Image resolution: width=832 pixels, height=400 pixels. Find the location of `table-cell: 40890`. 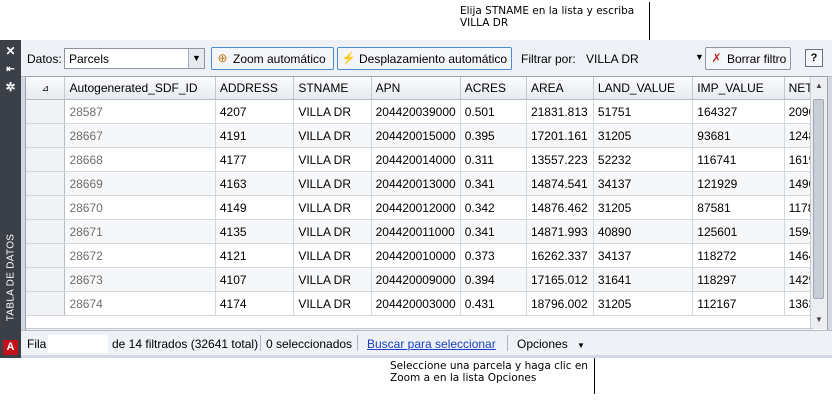

table-cell: 40890 is located at coordinates (643, 231).